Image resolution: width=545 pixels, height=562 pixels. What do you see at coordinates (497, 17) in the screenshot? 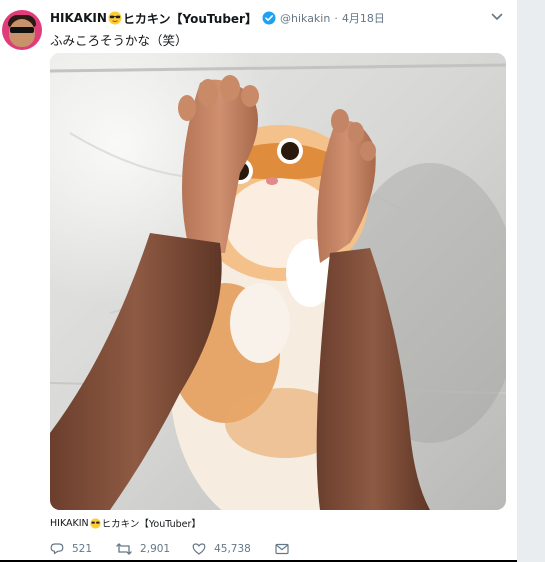
I see `chevron-down-icon` at bounding box center [497, 17].